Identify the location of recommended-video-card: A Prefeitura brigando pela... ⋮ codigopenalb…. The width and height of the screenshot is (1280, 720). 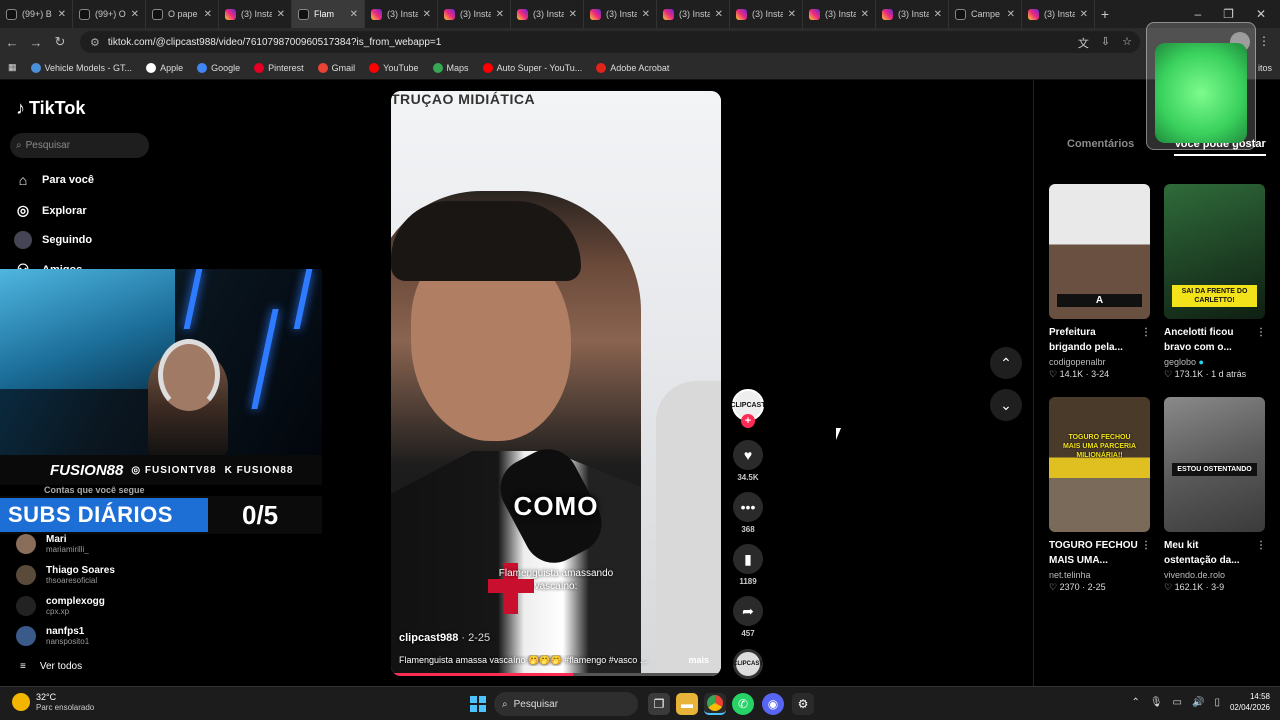
(1100, 282).